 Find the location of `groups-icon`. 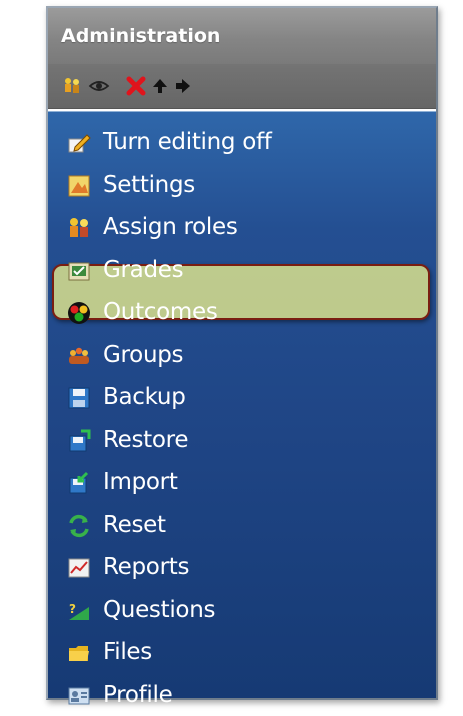

groups-icon is located at coordinates (79, 356).